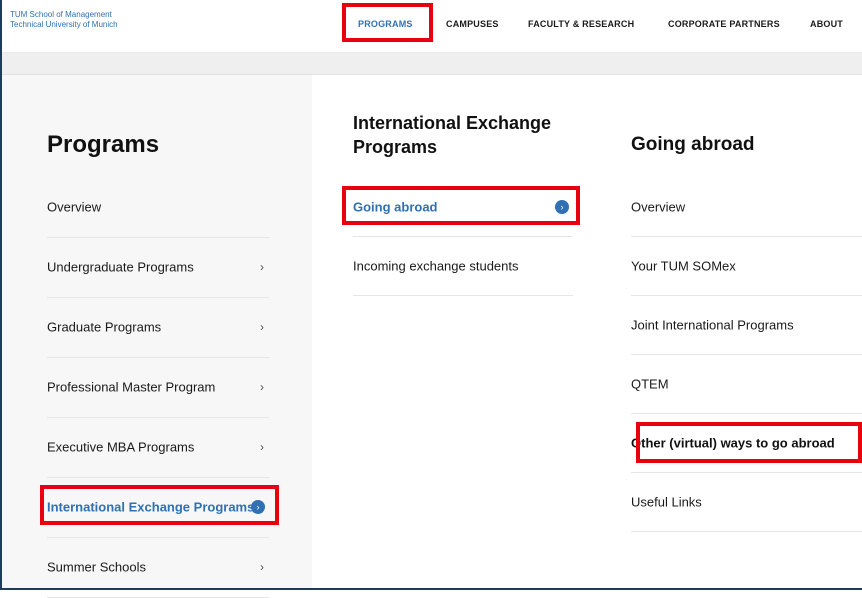  I want to click on menu-item-overview: Overview, so click(158, 207).